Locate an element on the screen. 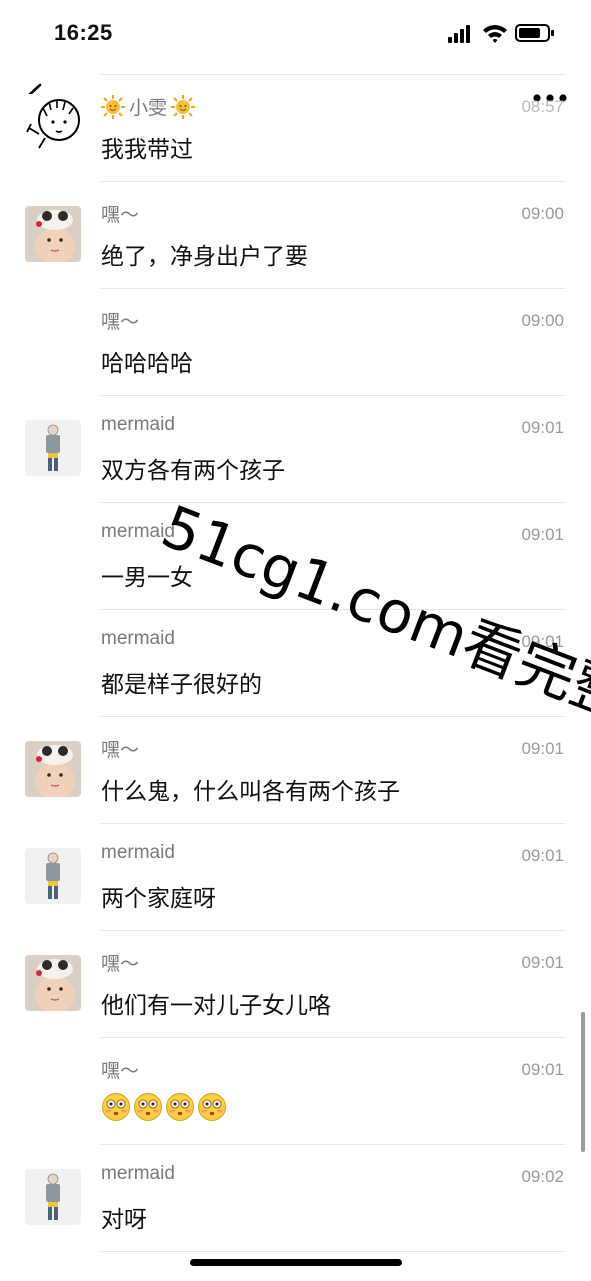 This screenshot has width=591, height=1281. message-time: 09:02 is located at coordinates (542, 1176).